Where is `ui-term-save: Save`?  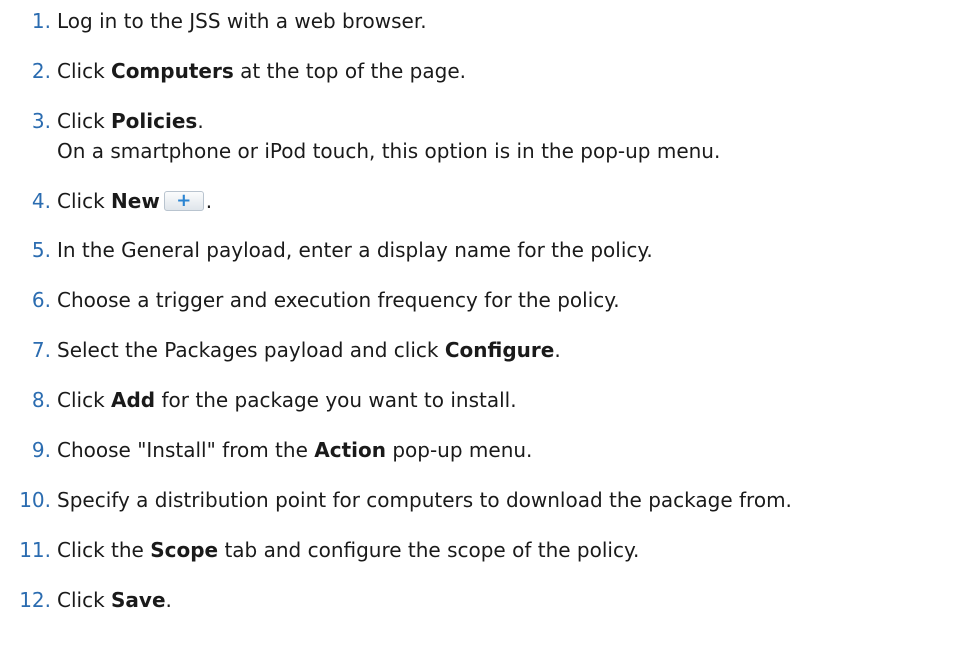 ui-term-save: Save is located at coordinates (138, 600).